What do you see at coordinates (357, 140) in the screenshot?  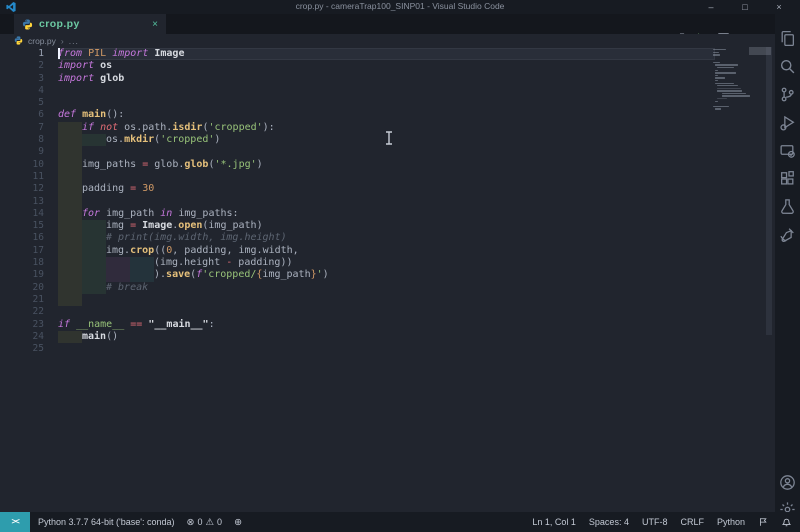 I see `code-line: 8 os.mkdir('cropped')` at bounding box center [357, 140].